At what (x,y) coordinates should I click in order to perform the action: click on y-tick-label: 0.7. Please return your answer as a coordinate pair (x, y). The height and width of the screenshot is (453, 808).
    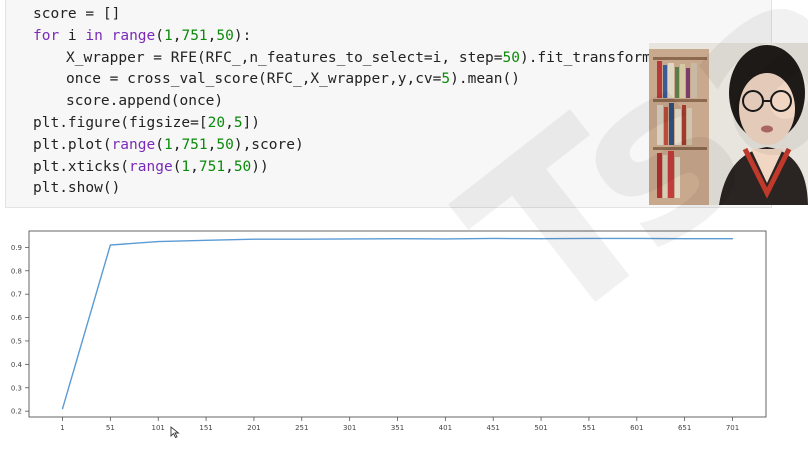
    Looking at the image, I should click on (16, 295).